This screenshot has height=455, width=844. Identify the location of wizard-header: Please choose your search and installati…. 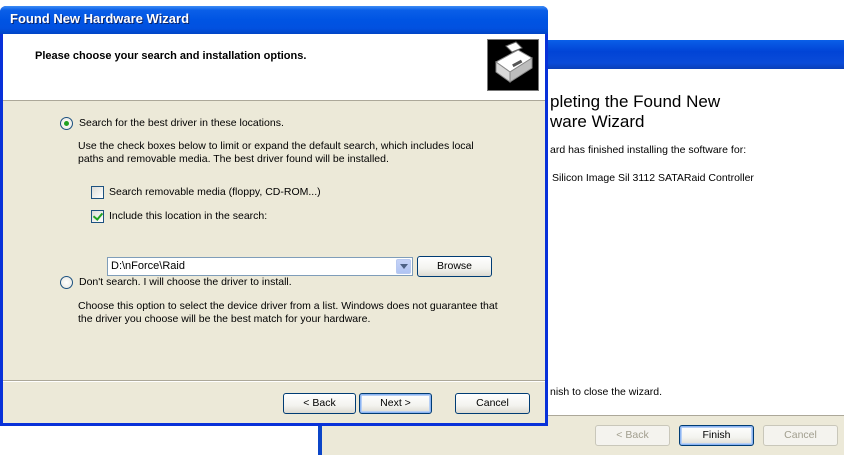
(274, 67).